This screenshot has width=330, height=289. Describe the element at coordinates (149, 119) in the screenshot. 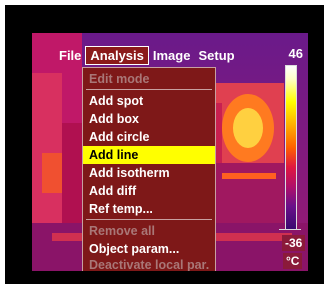

I see `menu-item-add-box: Add box` at that location.